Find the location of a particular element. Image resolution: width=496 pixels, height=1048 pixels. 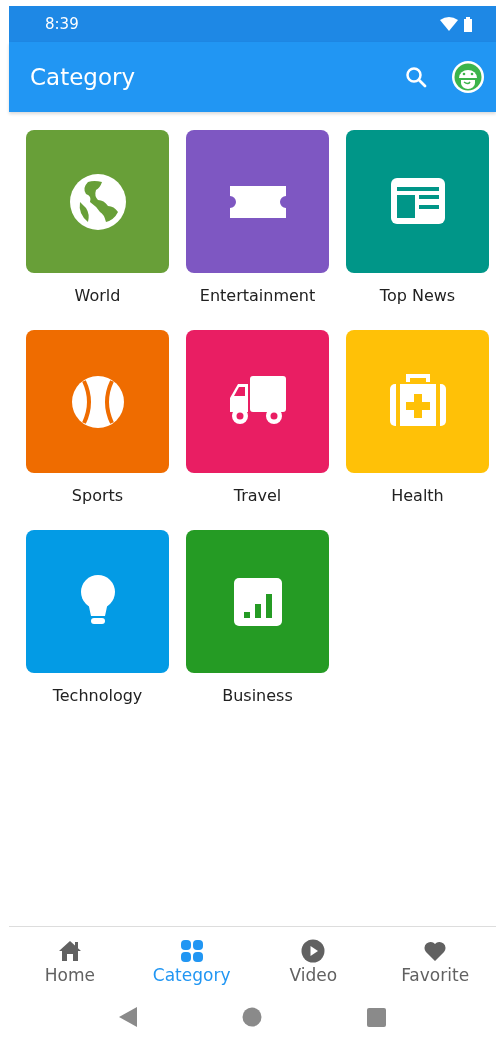

heart-icon is located at coordinates (435, 951).